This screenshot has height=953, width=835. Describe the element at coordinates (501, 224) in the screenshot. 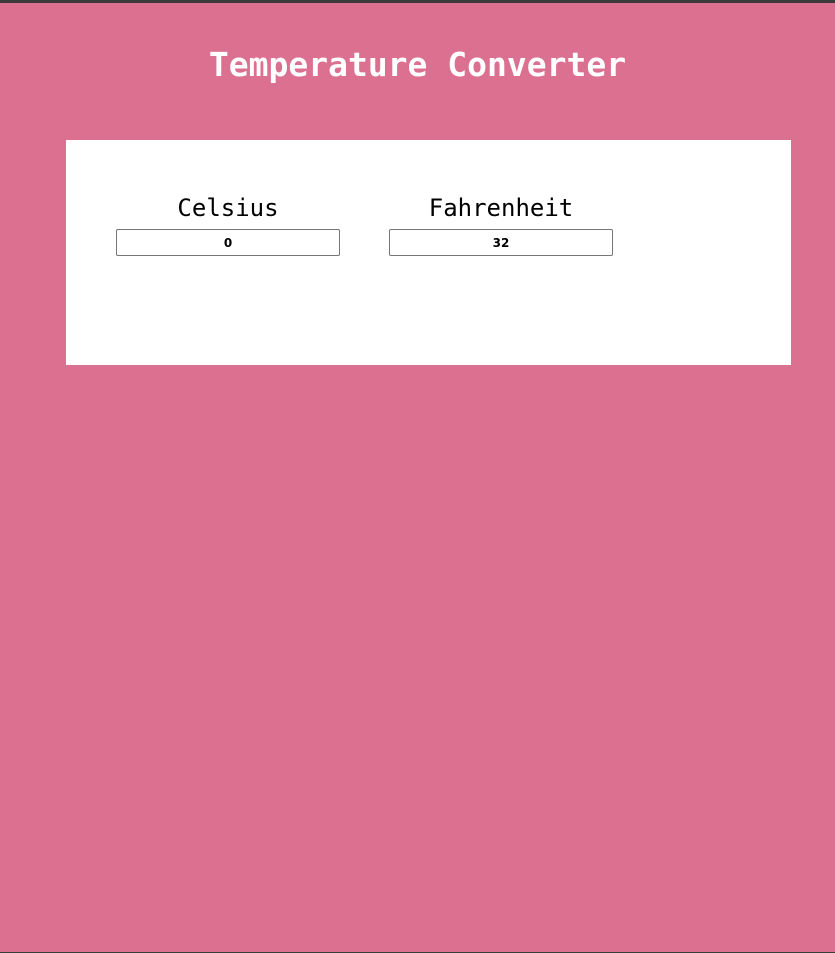

I see `fahrenheit-field: Fahrenheit` at that location.